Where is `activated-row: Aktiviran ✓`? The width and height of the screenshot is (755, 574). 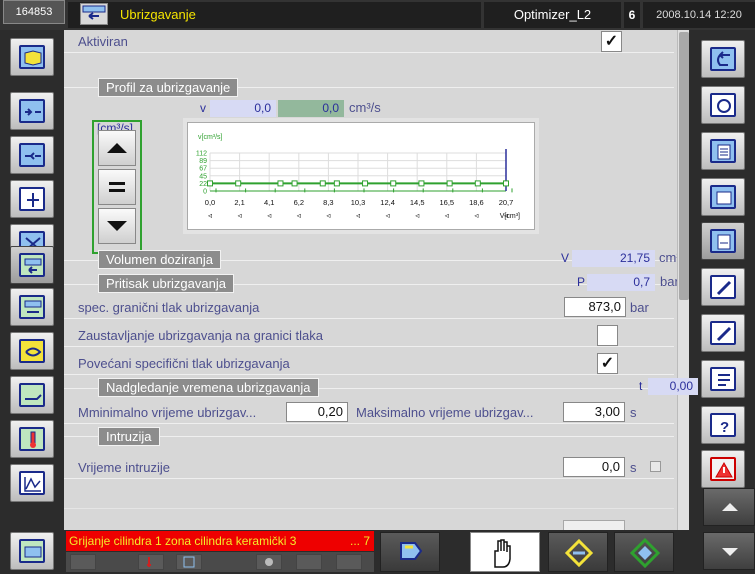 activated-row: Aktiviran ✓ is located at coordinates (369, 41).